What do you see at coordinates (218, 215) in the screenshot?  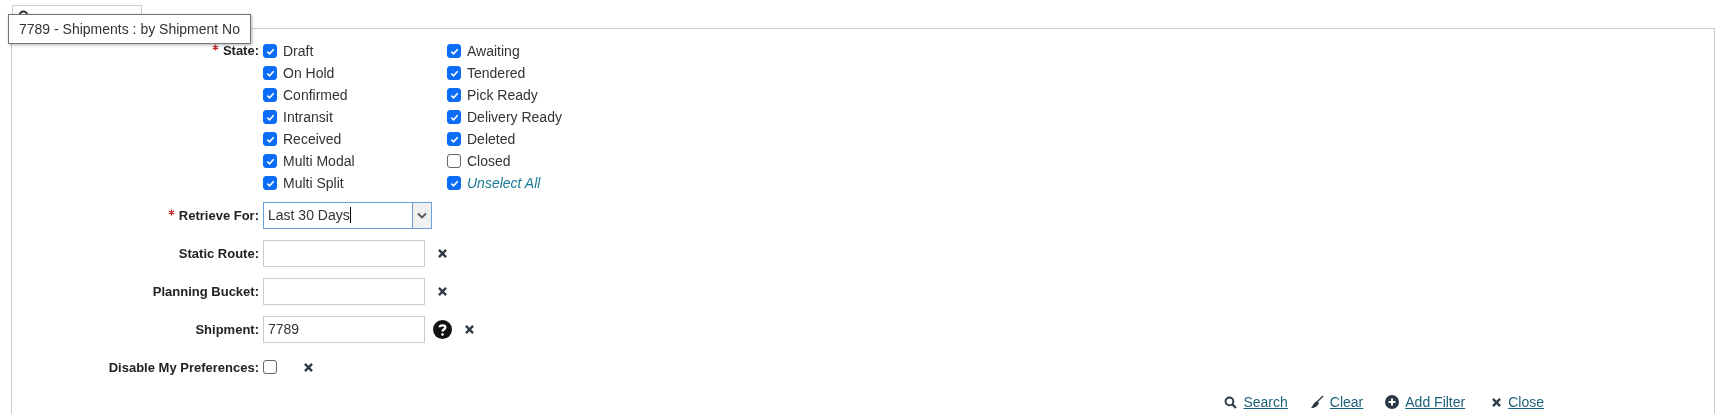 I see `field-label: Retrieve For:` at bounding box center [218, 215].